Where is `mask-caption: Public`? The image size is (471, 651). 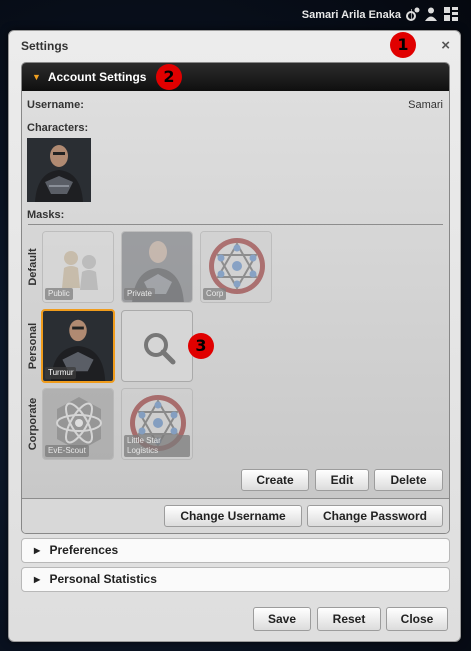 mask-caption: Public is located at coordinates (59, 294).